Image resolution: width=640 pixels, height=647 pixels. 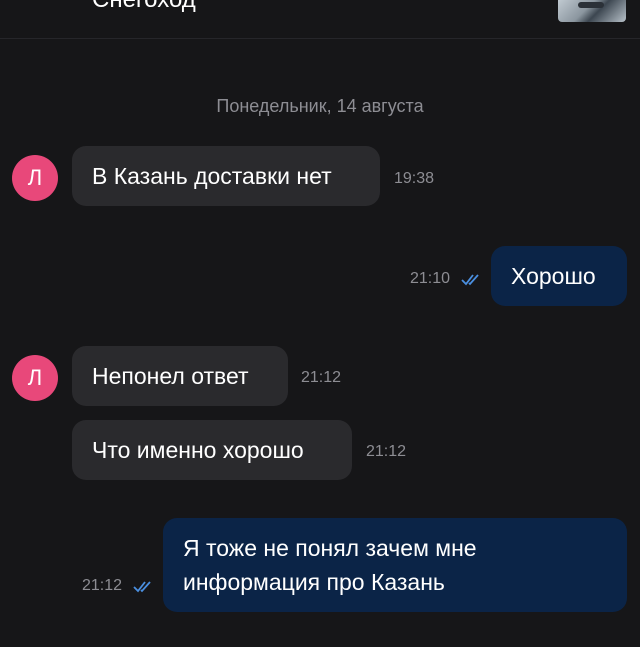 What do you see at coordinates (414, 178) in the screenshot?
I see `message-time: 19:38` at bounding box center [414, 178].